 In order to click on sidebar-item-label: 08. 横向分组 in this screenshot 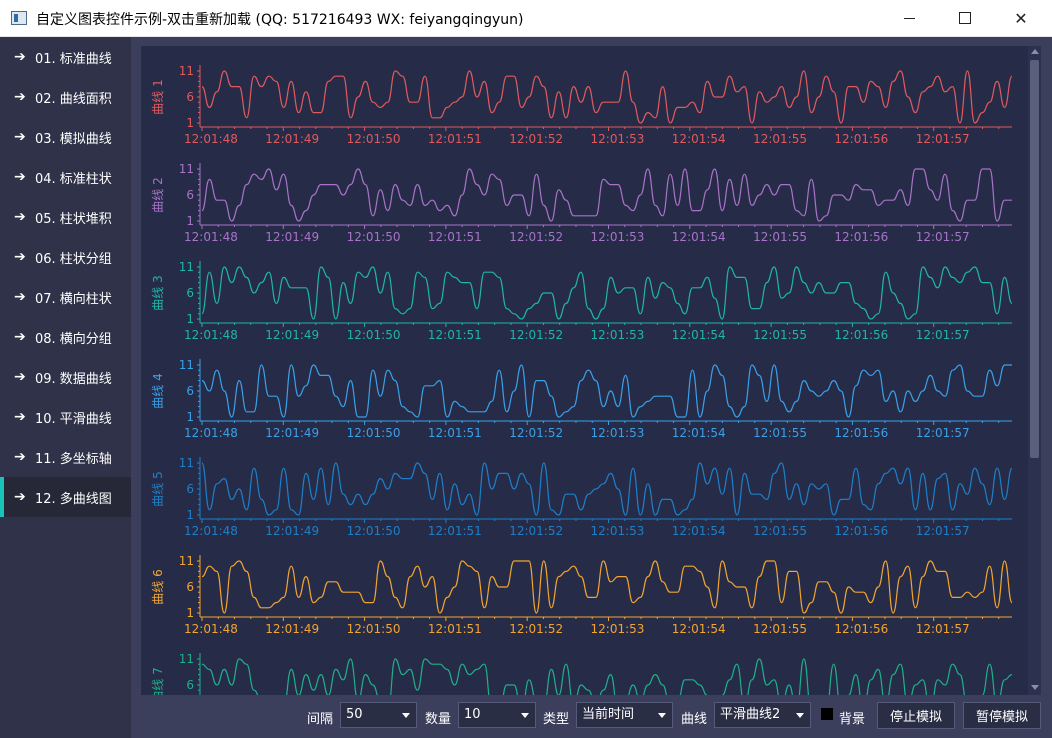, I will do `click(73, 339)`.